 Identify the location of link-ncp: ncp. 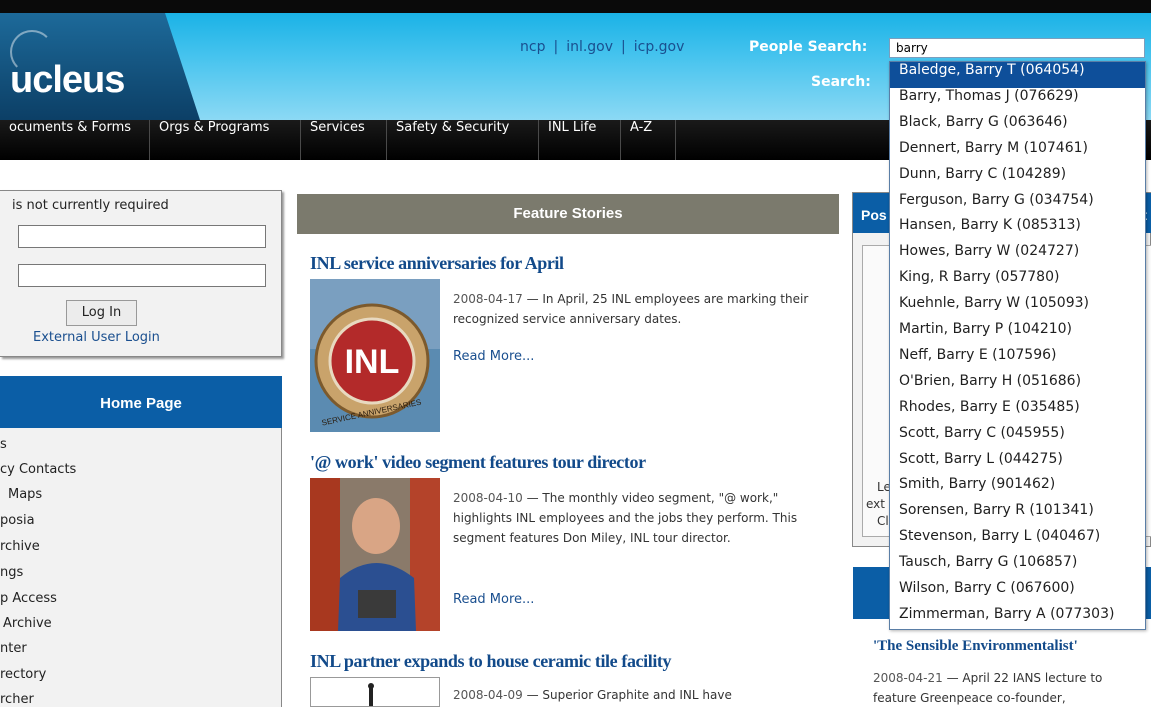
(532, 47).